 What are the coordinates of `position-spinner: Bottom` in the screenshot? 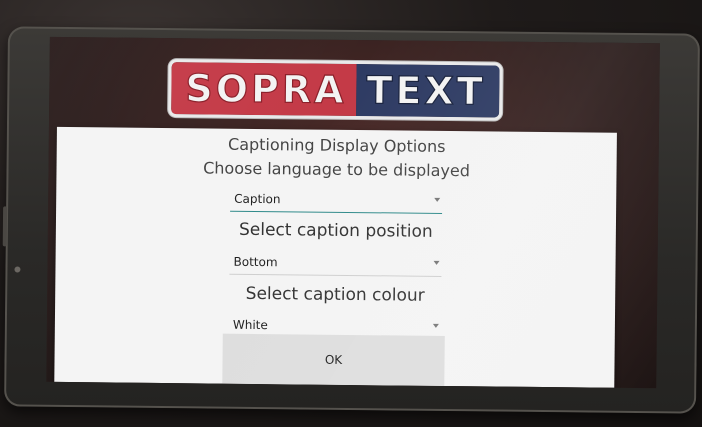 It's located at (335, 264).